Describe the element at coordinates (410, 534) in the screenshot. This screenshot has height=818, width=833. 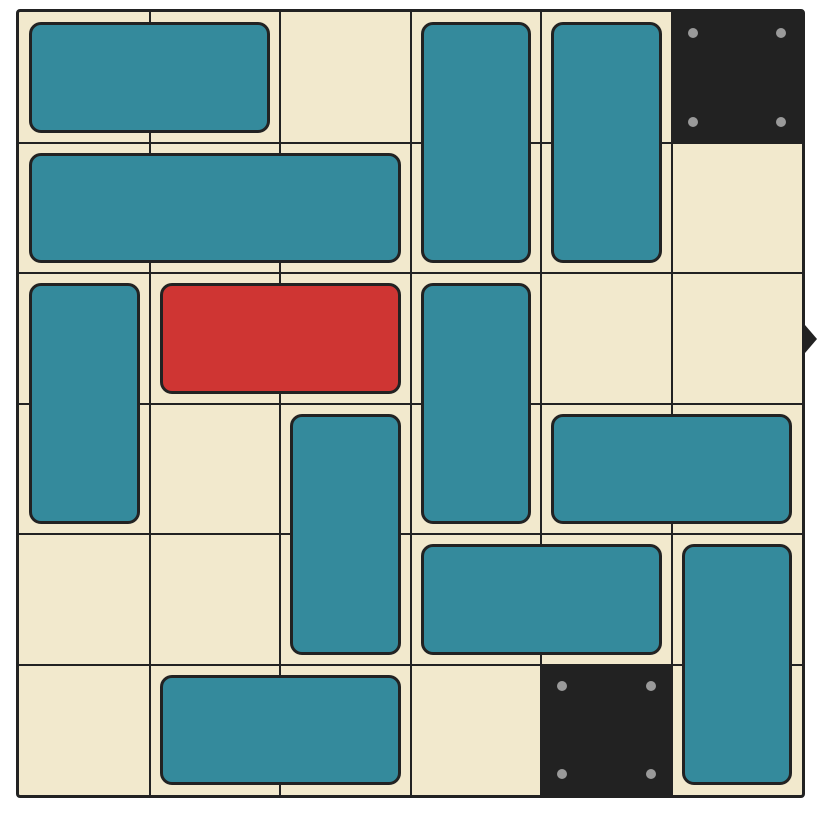
I see `grid-line-horizontal` at that location.